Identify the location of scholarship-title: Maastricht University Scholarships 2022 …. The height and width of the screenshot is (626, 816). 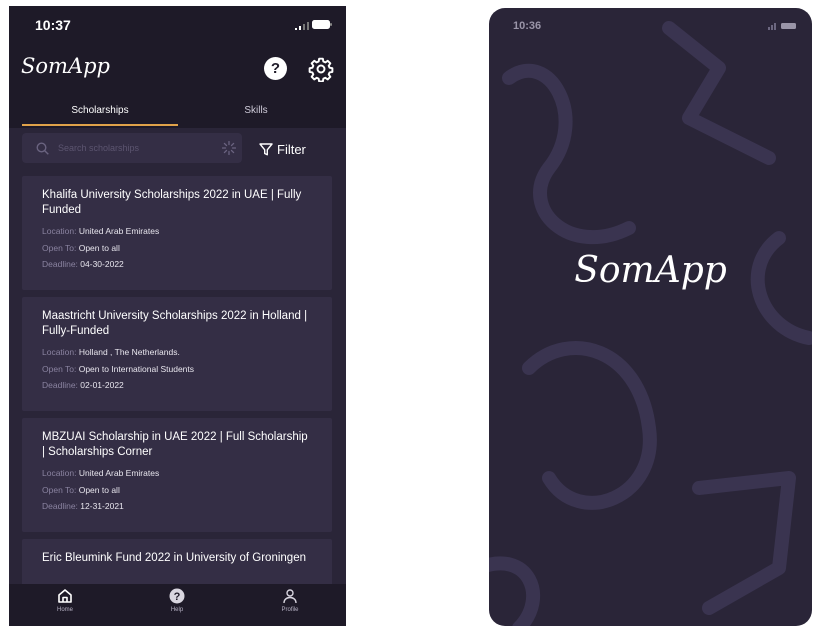
(175, 323).